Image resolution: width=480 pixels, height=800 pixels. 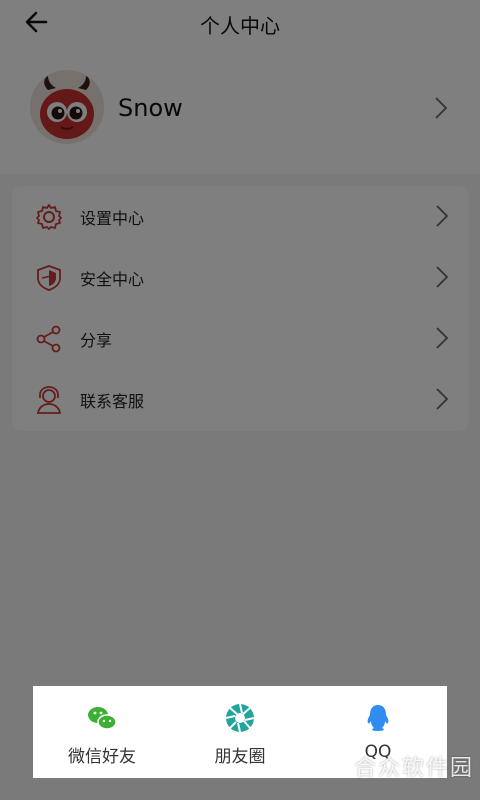 I want to click on share-moments-button: 朋友圈, so click(x=240, y=732).